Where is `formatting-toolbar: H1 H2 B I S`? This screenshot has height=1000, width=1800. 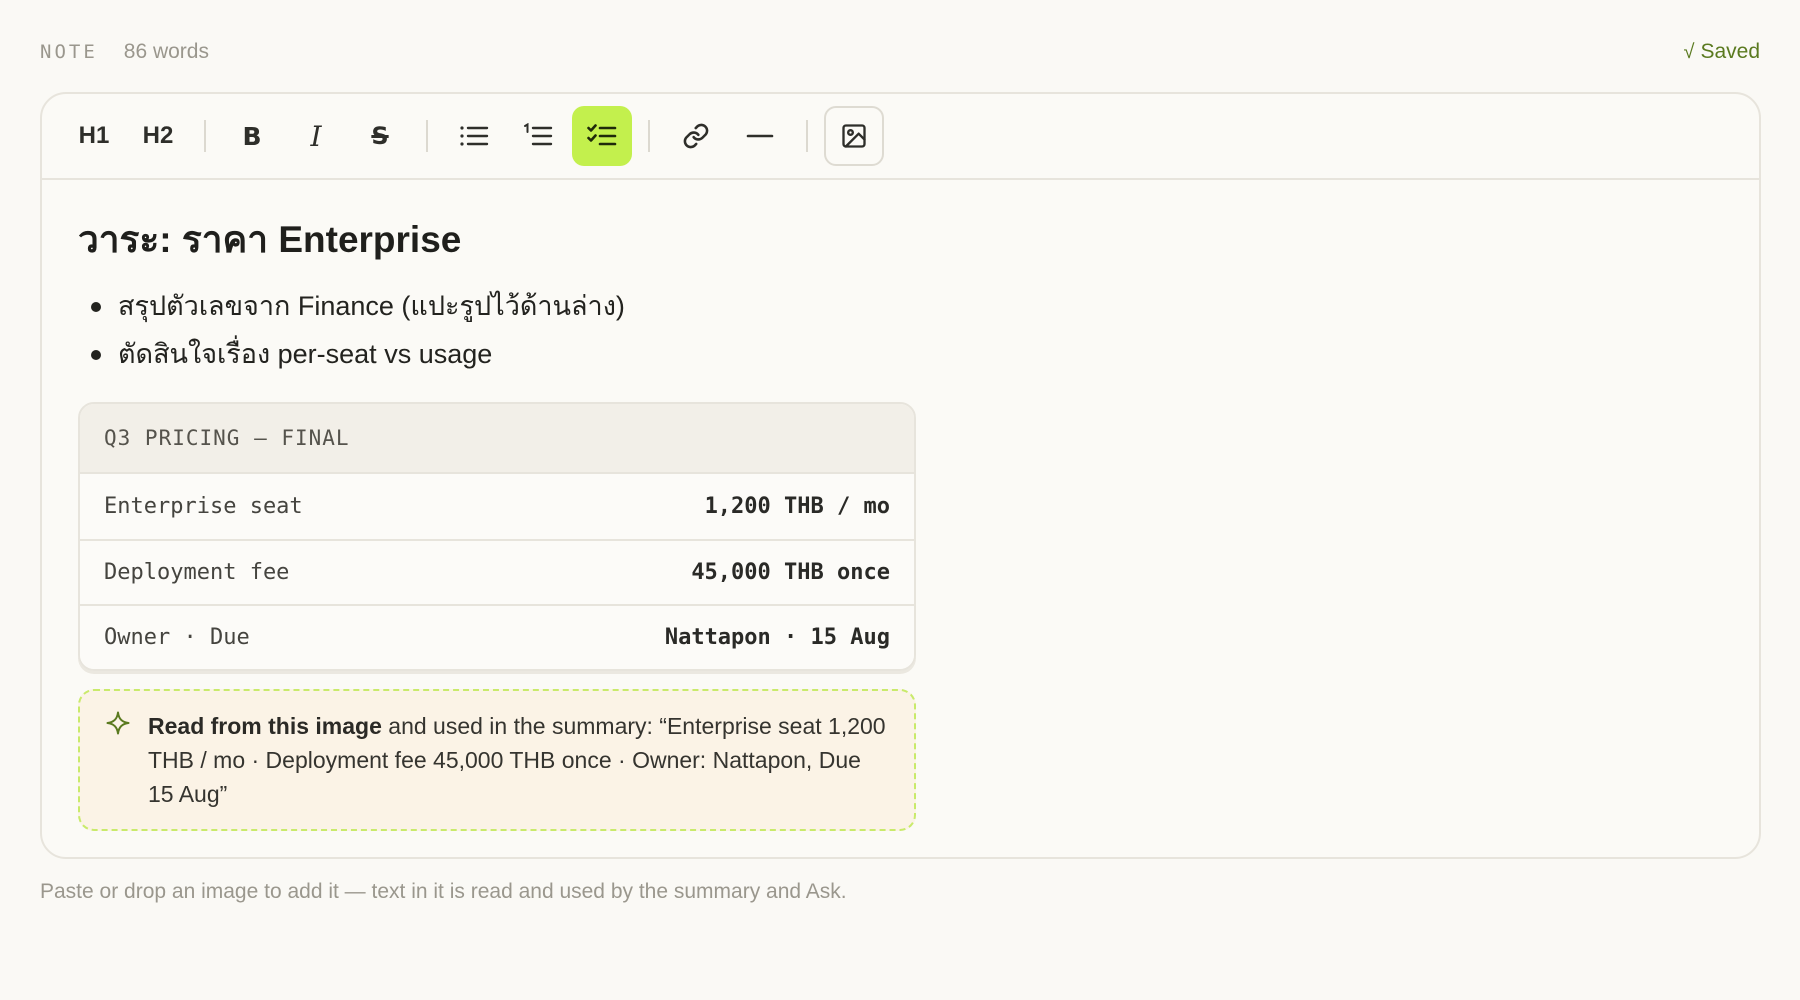 formatting-toolbar: H1 H2 B I S is located at coordinates (900, 137).